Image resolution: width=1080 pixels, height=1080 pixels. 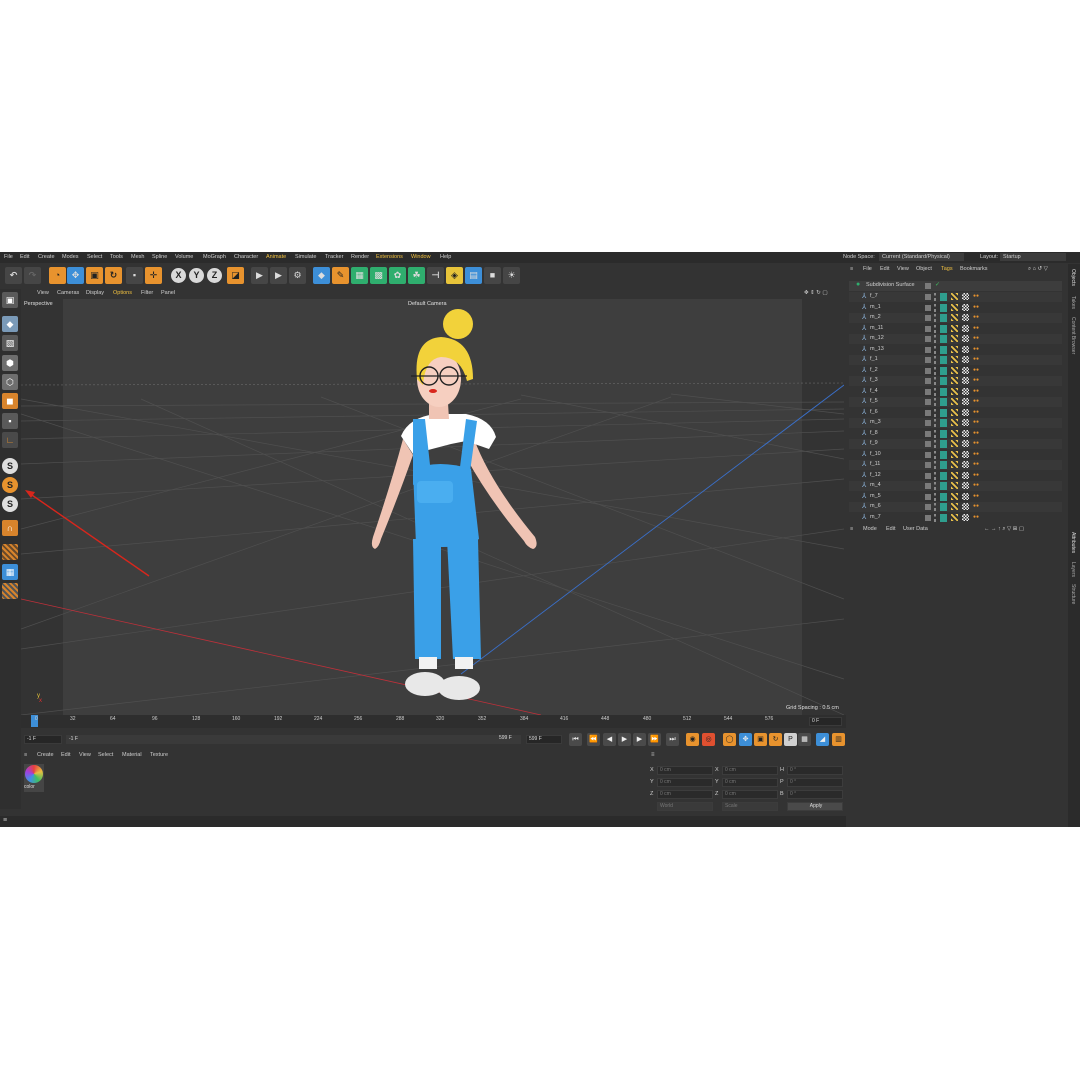 I want to click on magnet-icon: ∩, so click(x=10, y=528).